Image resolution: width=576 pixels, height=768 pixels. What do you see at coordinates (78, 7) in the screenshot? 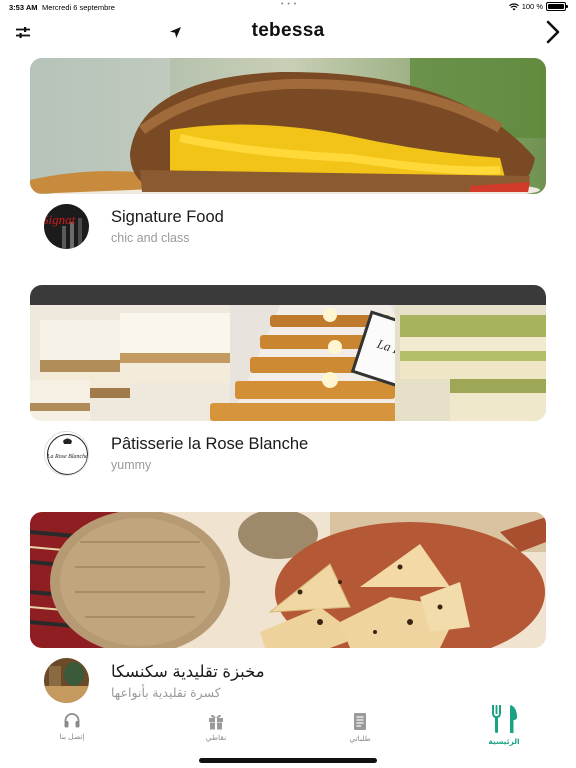
I see `status-date: Mercredi 6 septembre` at bounding box center [78, 7].